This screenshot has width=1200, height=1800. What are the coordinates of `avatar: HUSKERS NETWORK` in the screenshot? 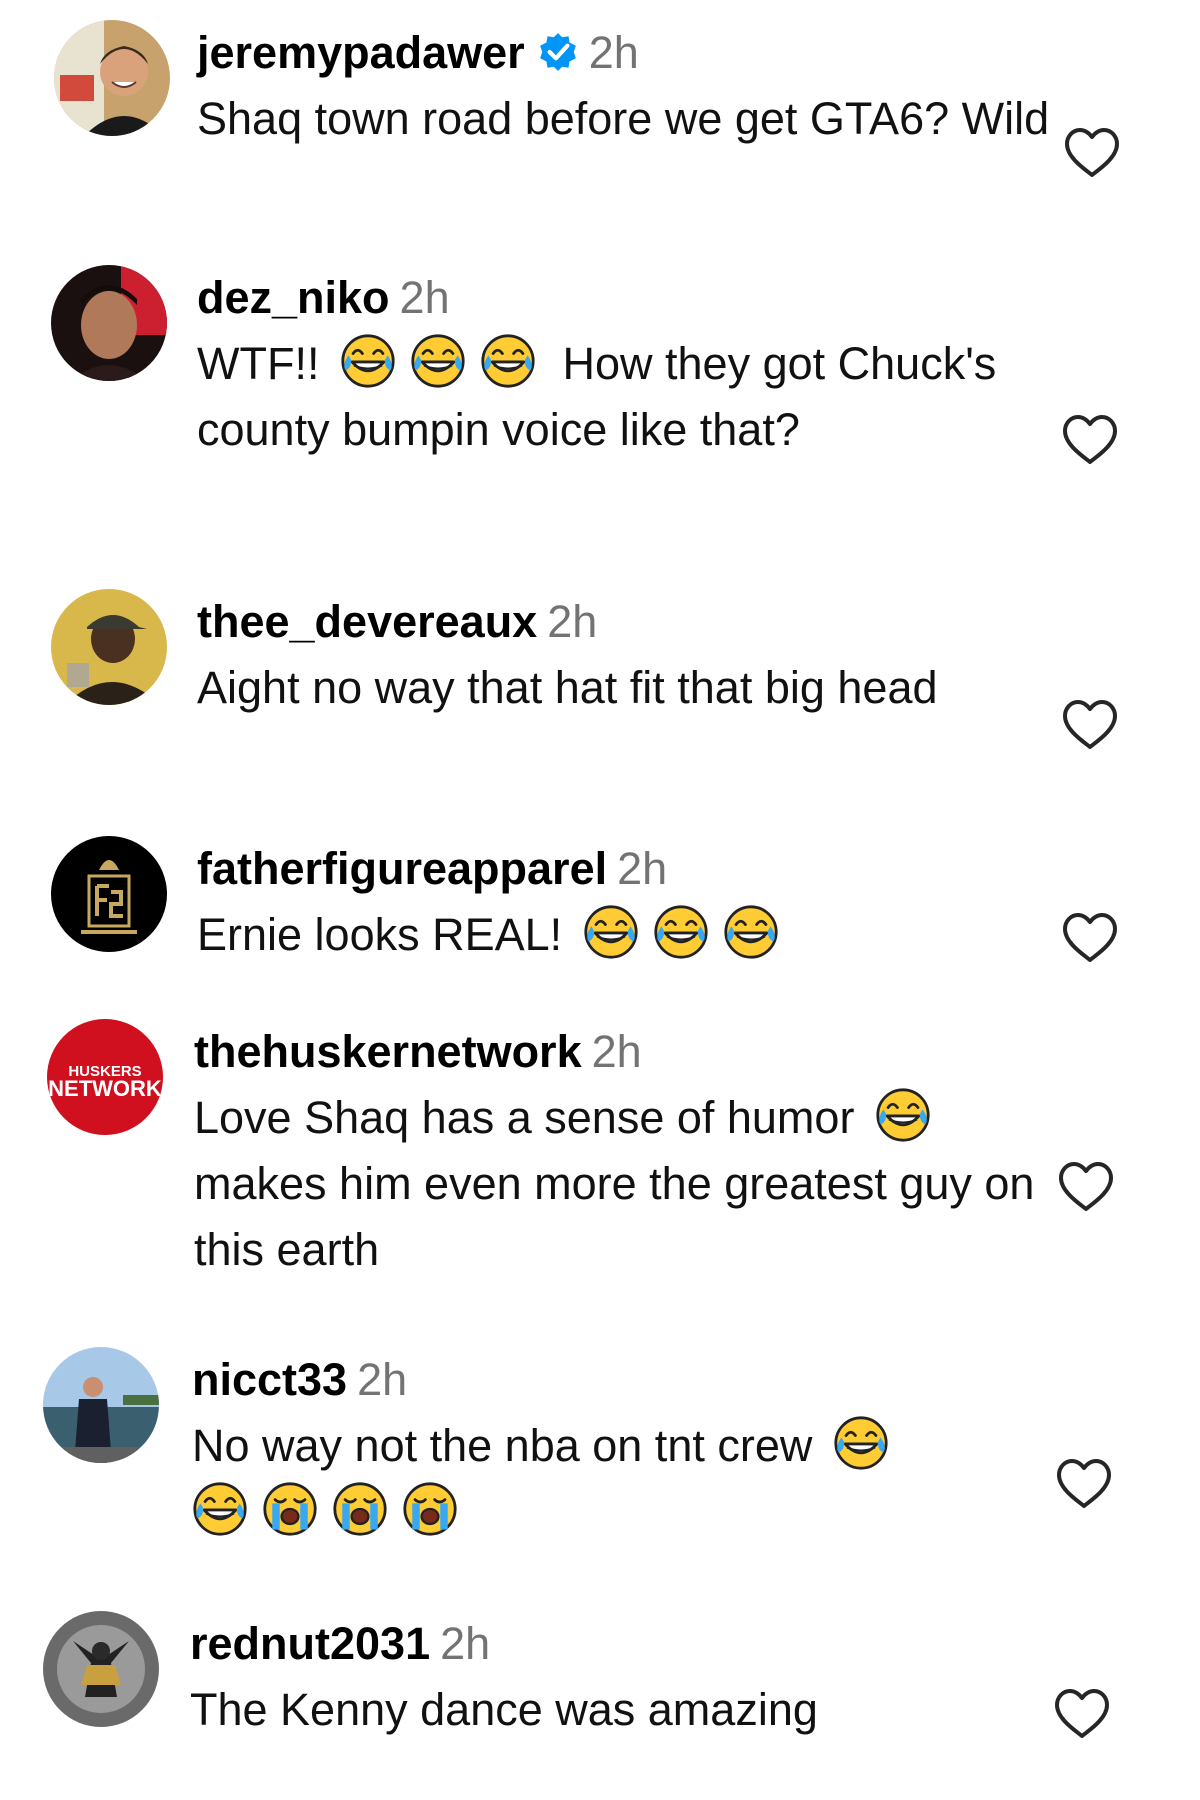 It's located at (105, 1077).